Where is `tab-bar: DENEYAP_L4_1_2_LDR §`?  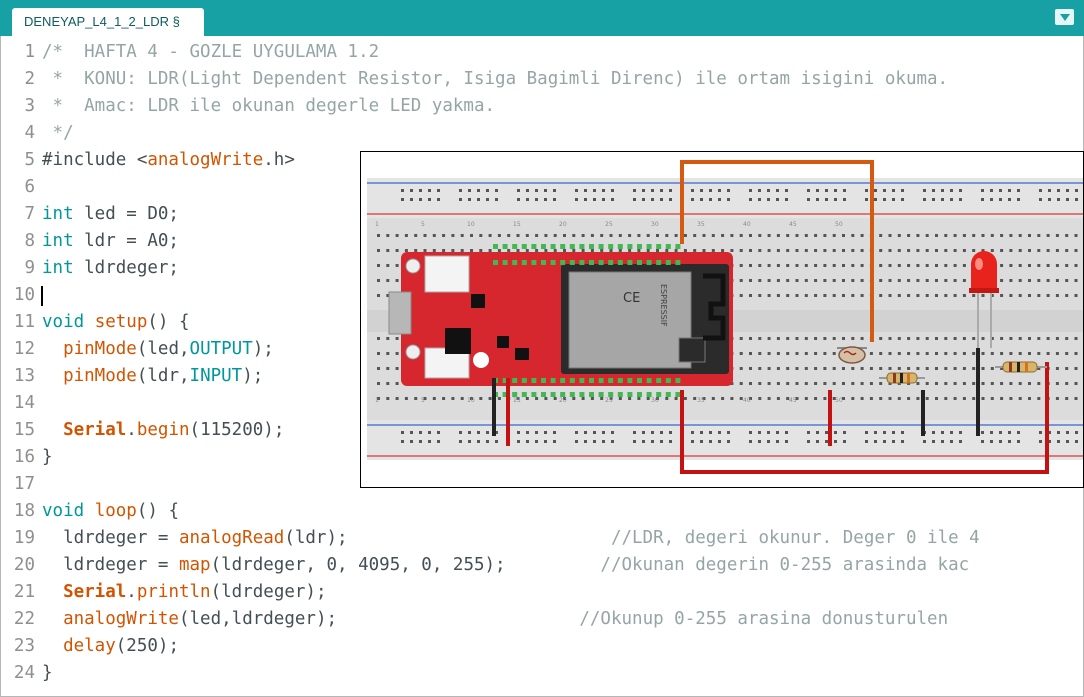
tab-bar: DENEYAP_L4_1_2_LDR § is located at coordinates (542, 18).